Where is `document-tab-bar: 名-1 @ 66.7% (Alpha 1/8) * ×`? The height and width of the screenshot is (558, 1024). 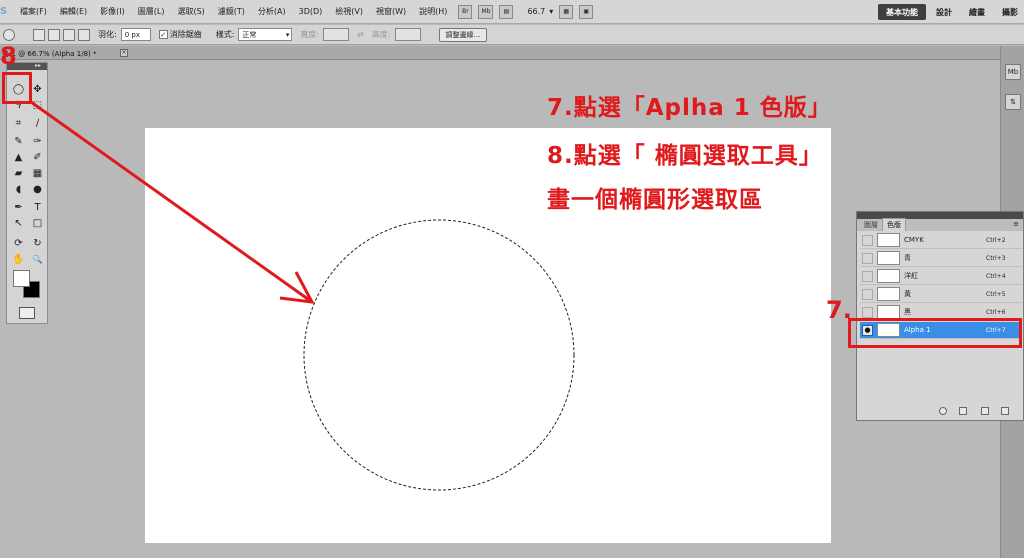
document-tab-bar: 名-1 @ 66.7% (Alpha 1/8) * × is located at coordinates (500, 53).